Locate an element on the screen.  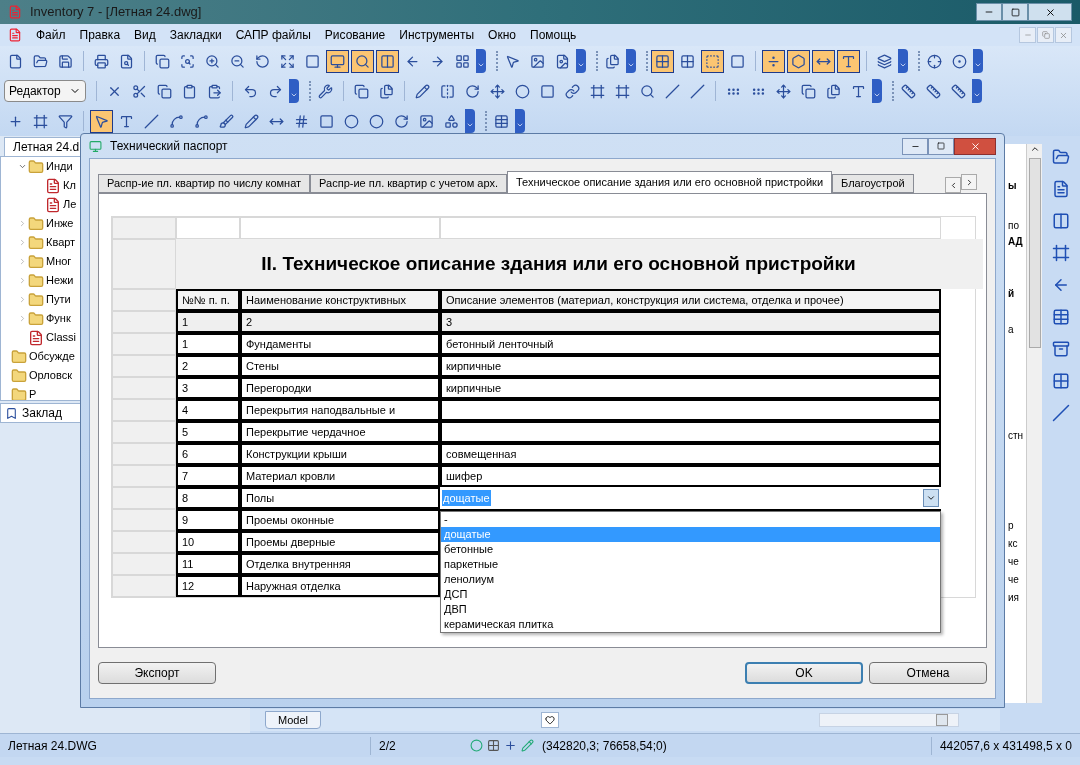
table-cell: Фундаменты is located at coordinates (340, 344).